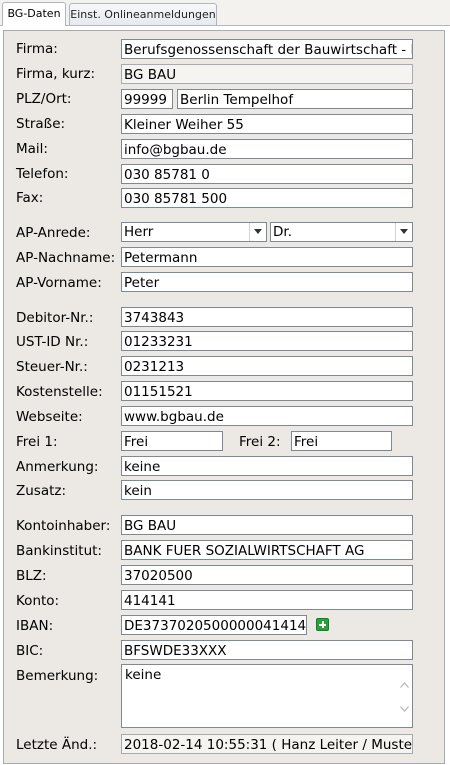  What do you see at coordinates (260, 442) in the screenshot?
I see `frei2-label: Frei 2:` at bounding box center [260, 442].